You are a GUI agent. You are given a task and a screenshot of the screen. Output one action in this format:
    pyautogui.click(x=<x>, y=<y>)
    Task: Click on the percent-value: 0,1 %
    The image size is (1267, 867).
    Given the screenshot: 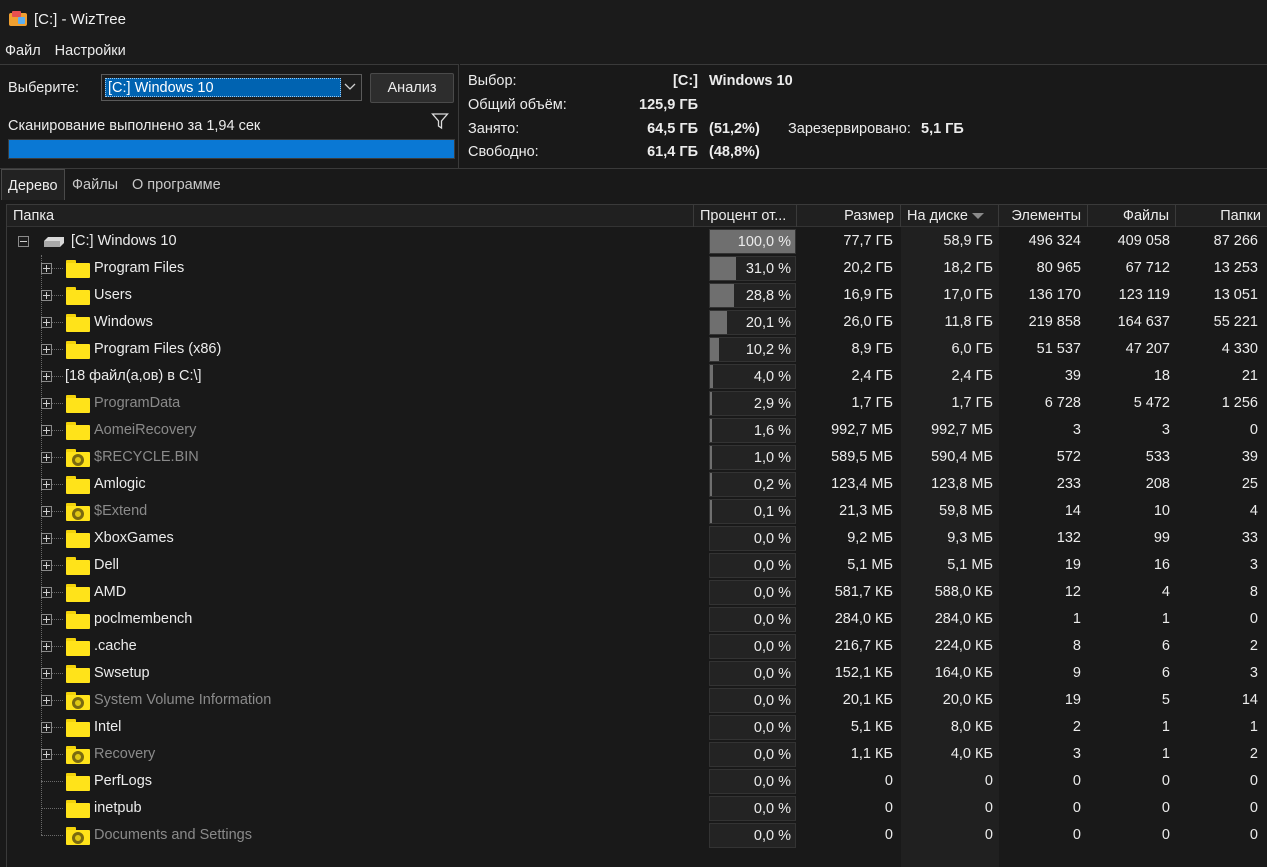 What is the action you would take?
    pyautogui.click(x=772, y=512)
    